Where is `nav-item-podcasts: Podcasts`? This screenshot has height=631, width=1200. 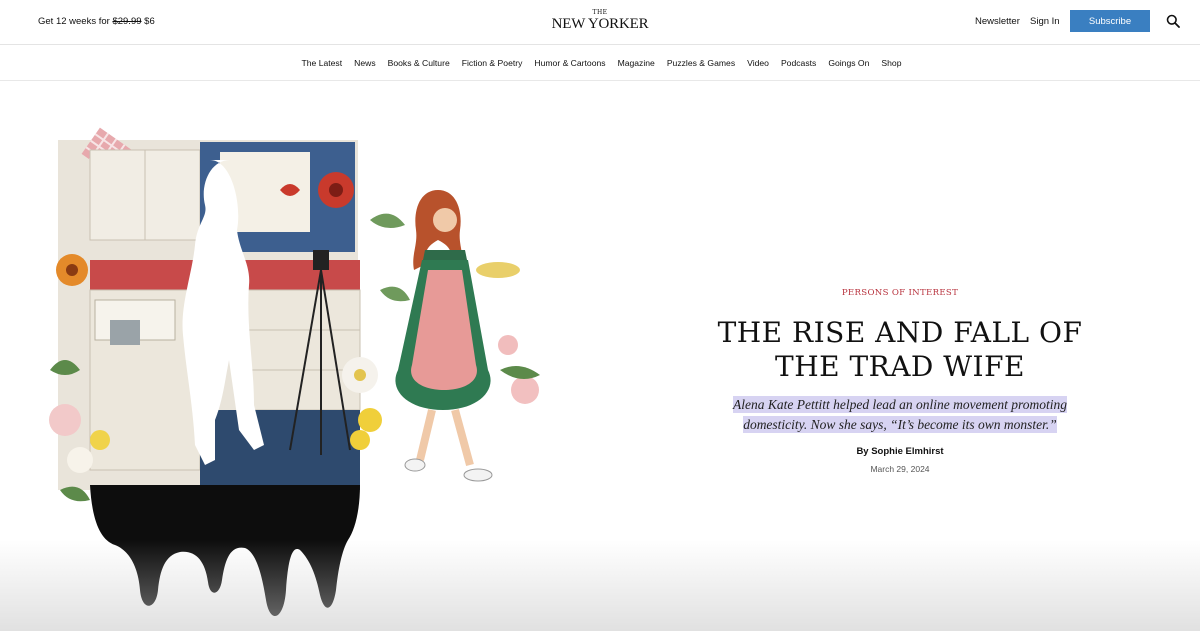
nav-item-podcasts: Podcasts is located at coordinates (798, 63).